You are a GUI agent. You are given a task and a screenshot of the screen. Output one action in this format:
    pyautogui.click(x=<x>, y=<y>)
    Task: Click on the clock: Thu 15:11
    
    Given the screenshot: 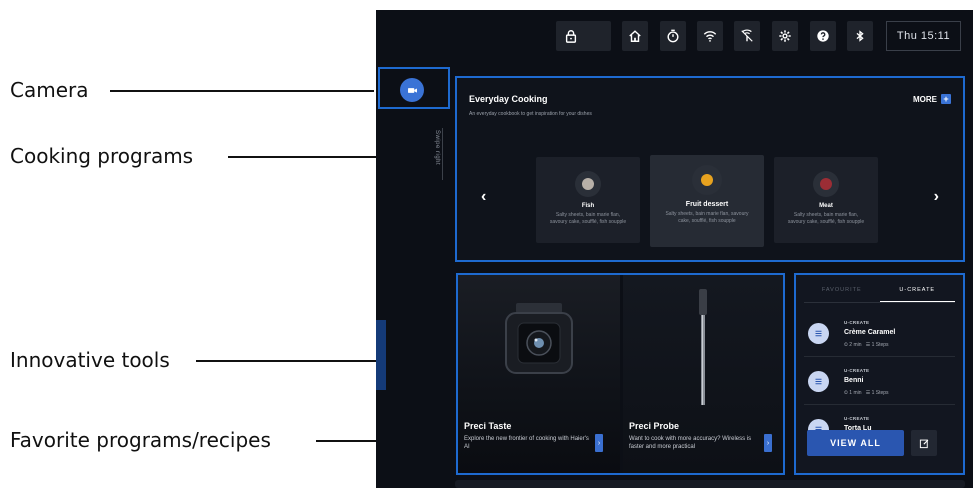 What is the action you would take?
    pyautogui.click(x=923, y=36)
    